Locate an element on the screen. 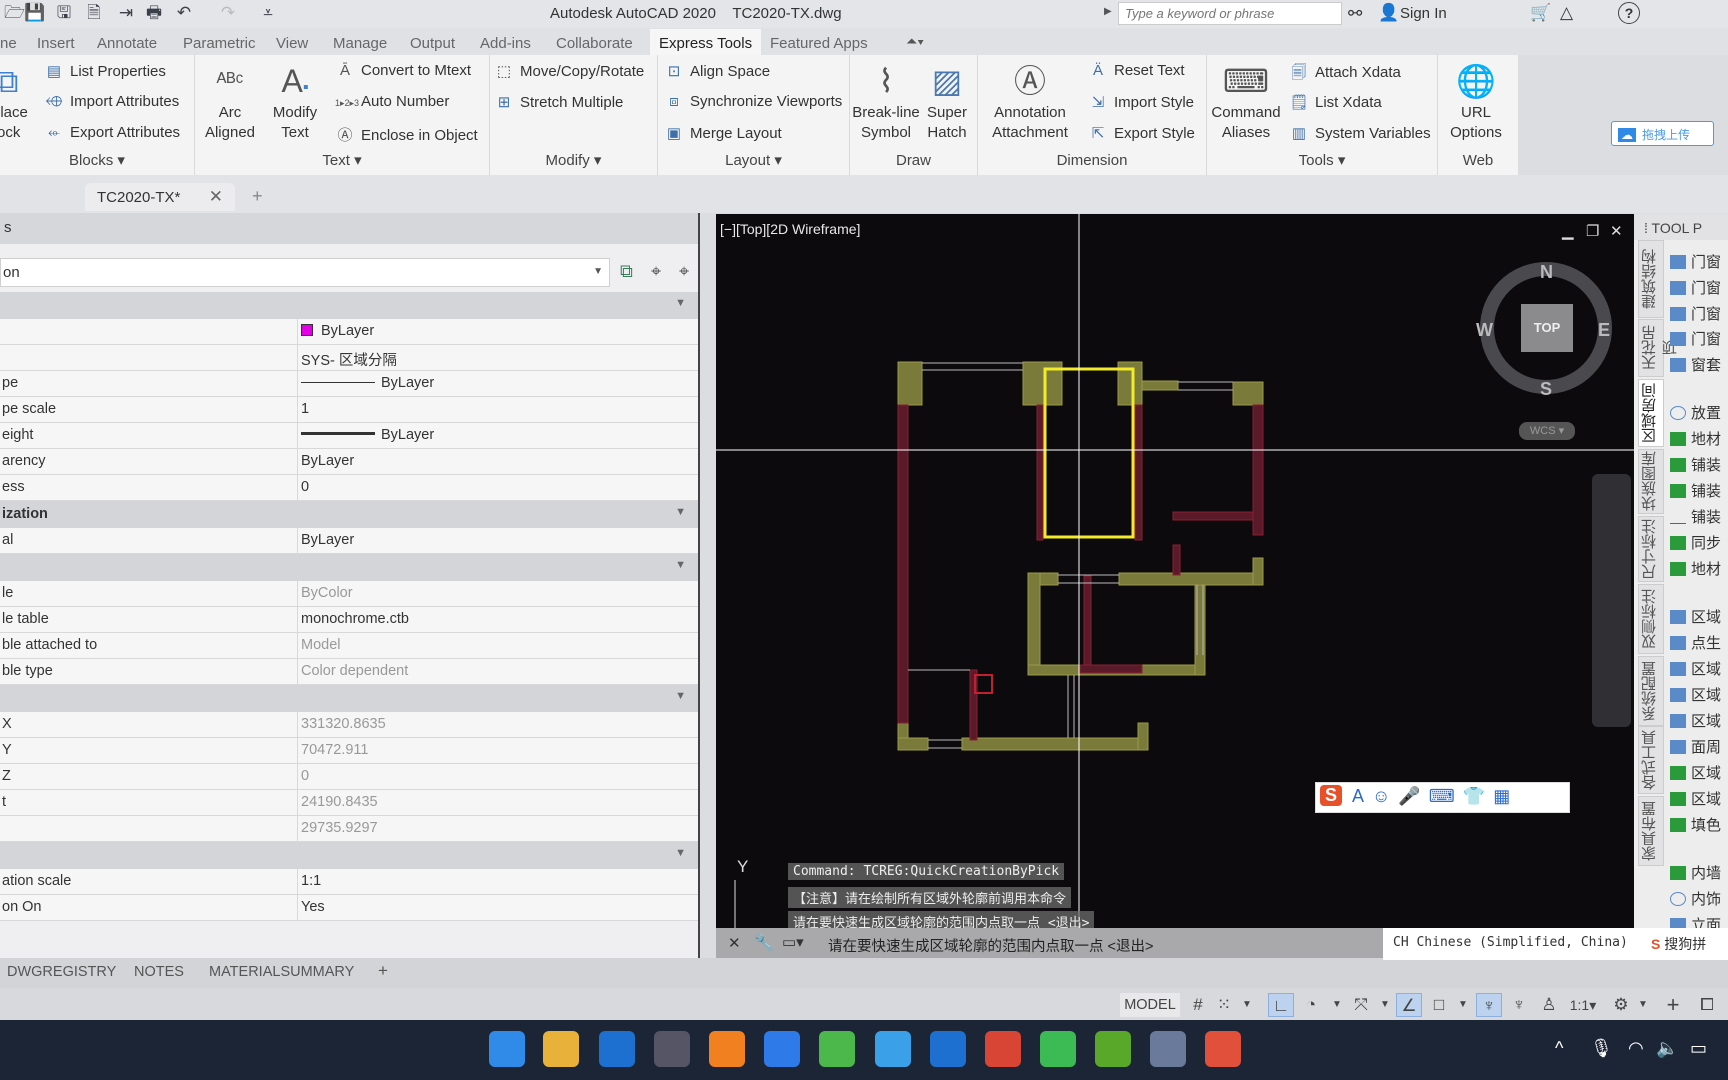 This screenshot has width=1728, height=1080. taskbar-chrome-icon is located at coordinates (1003, 1049).